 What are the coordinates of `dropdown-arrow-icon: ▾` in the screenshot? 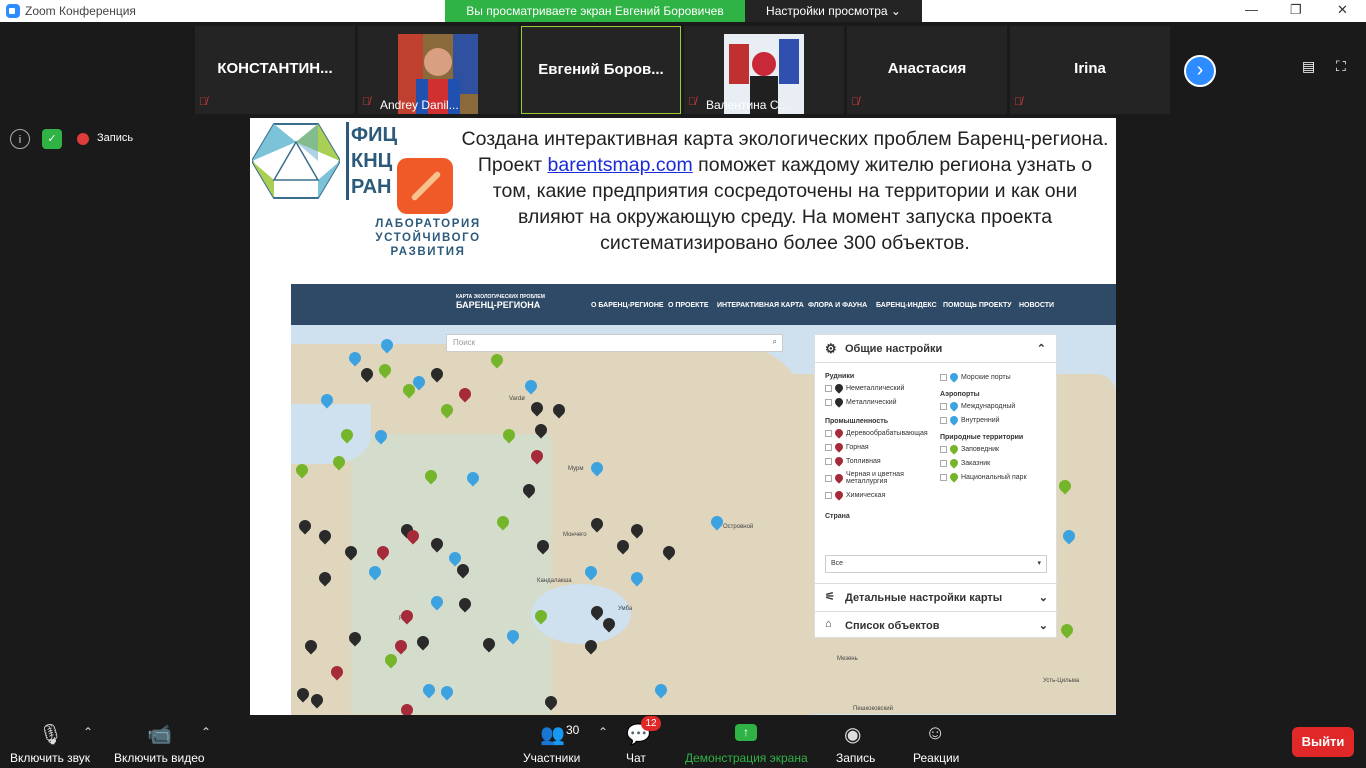 It's located at (1039, 563).